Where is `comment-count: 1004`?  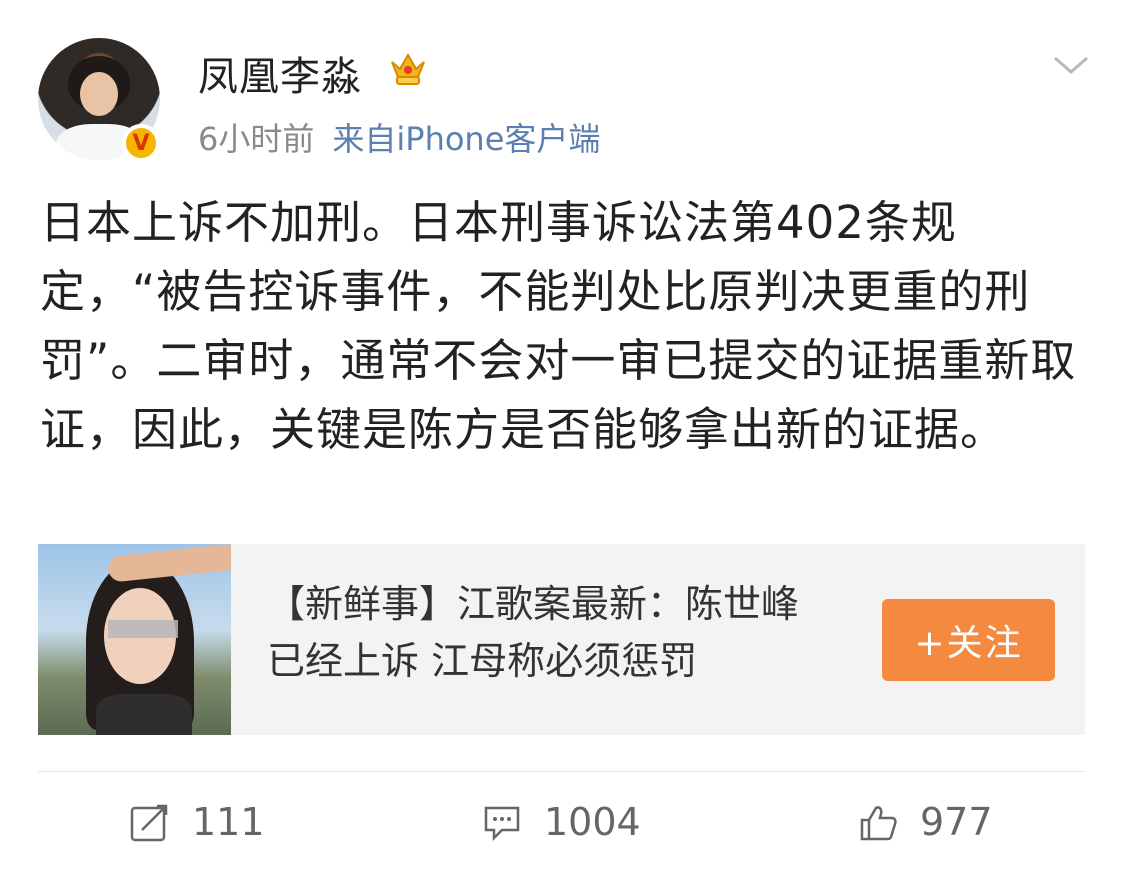 comment-count: 1004 is located at coordinates (592, 822).